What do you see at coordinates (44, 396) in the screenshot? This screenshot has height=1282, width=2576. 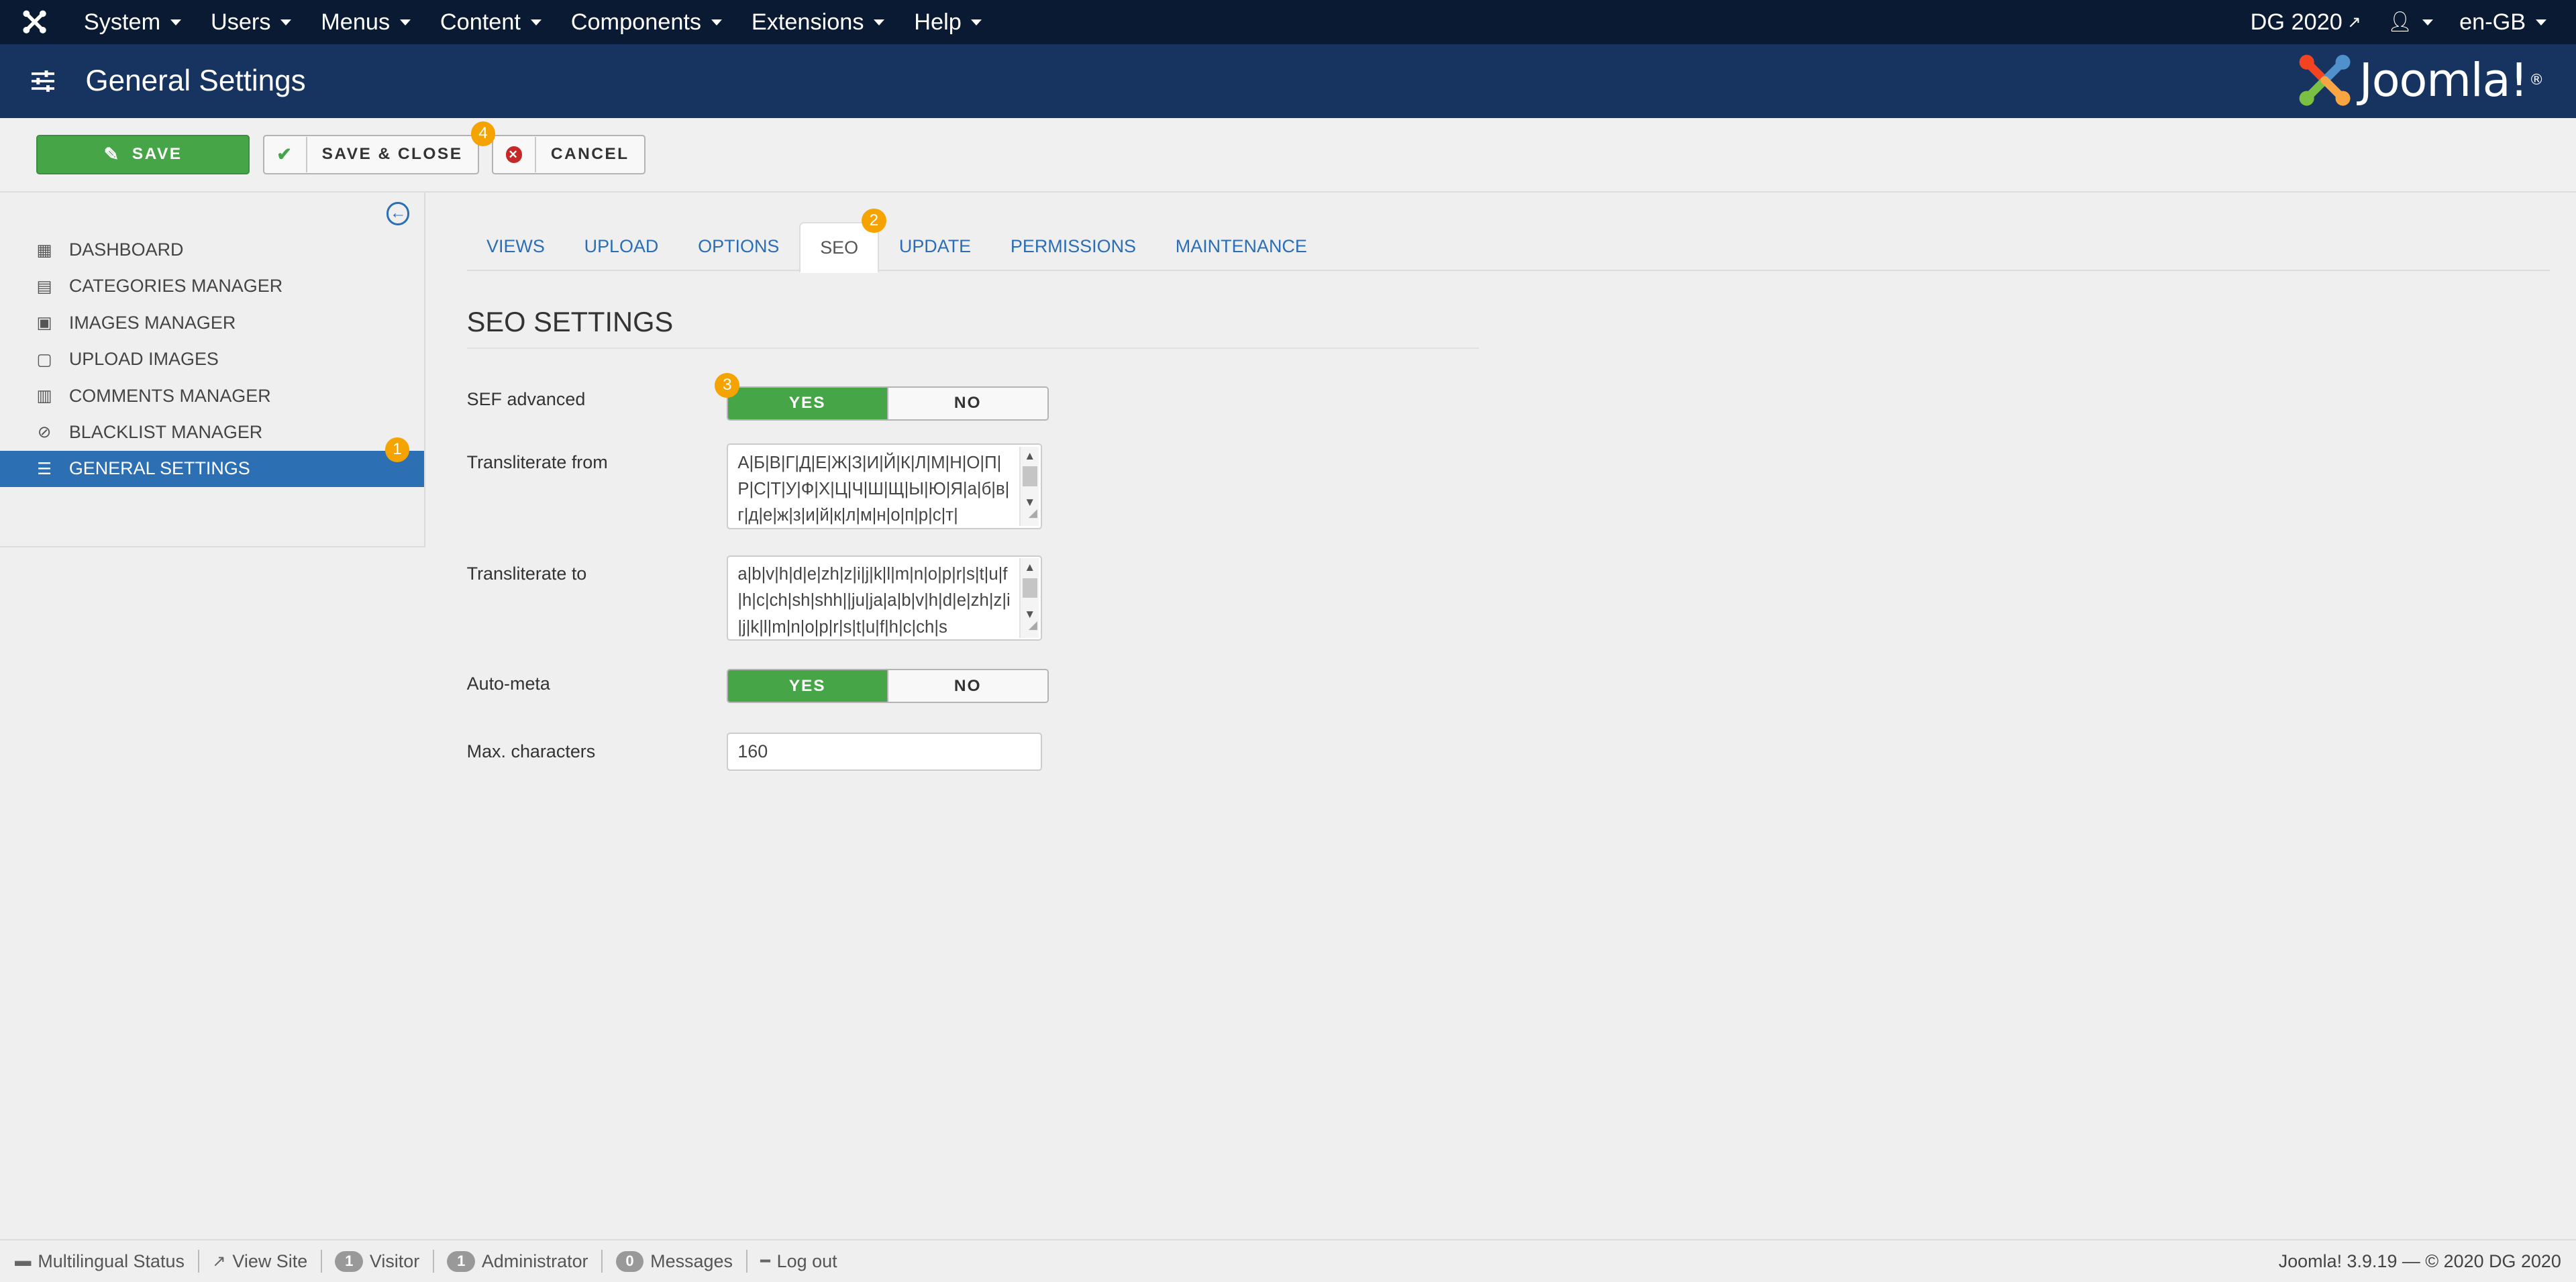 I see `comments-icon: ▥` at bounding box center [44, 396].